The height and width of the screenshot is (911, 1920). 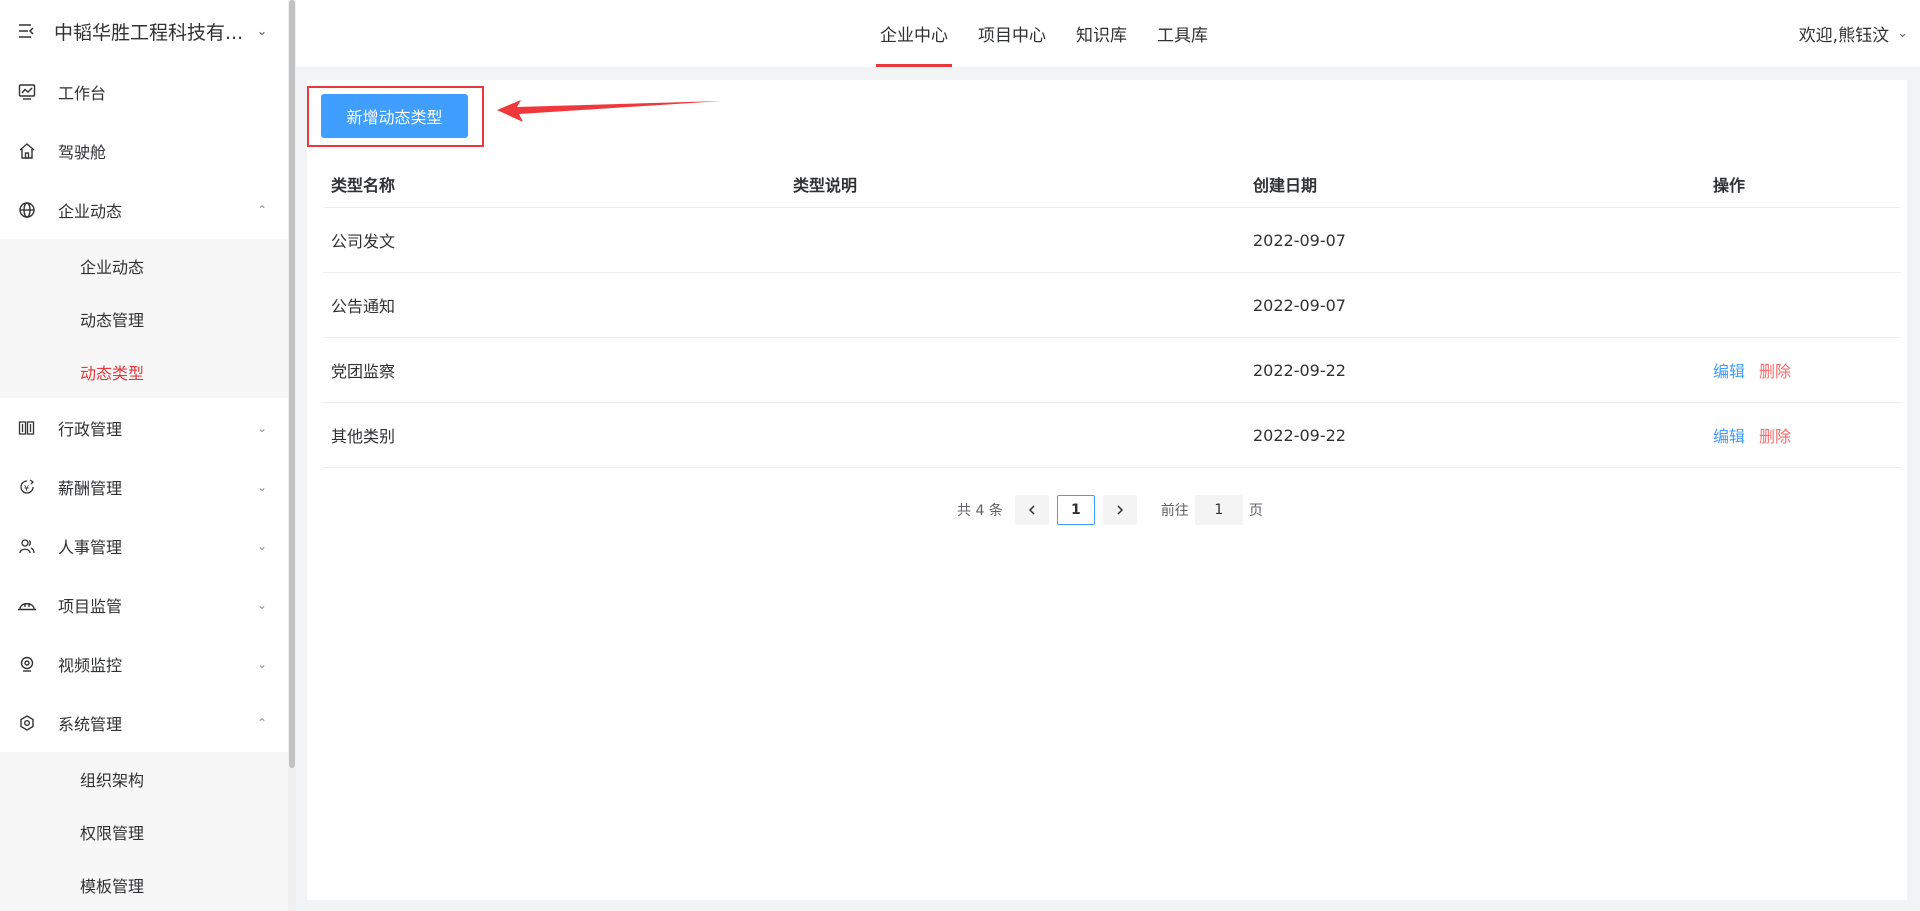 What do you see at coordinates (144, 427) in the screenshot?
I see `sidebar-item-administration: 行政管理 ⌄` at bounding box center [144, 427].